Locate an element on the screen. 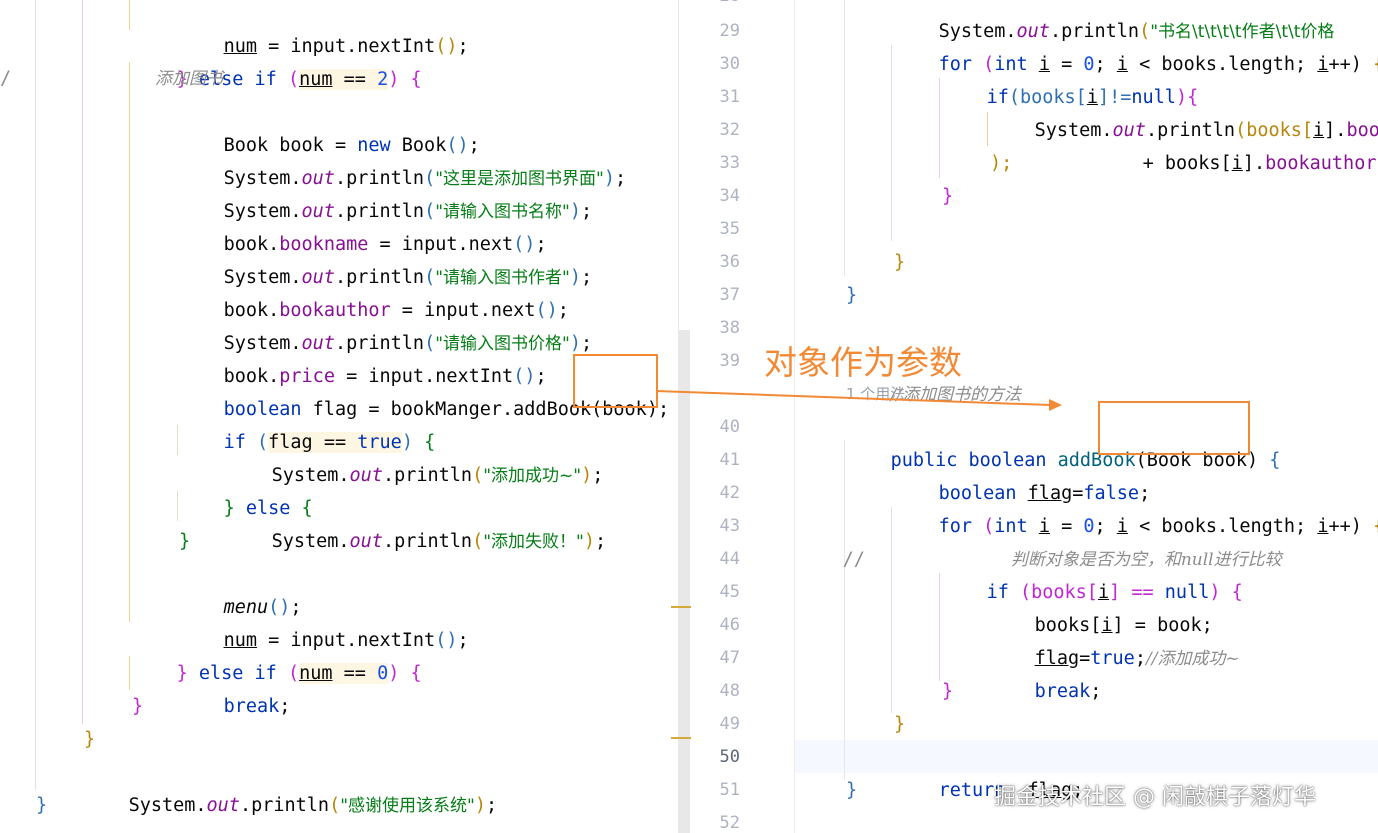  watermark: 掘金技术社区 @ 闲敲棋子落灯华 is located at coordinates (1155, 797).